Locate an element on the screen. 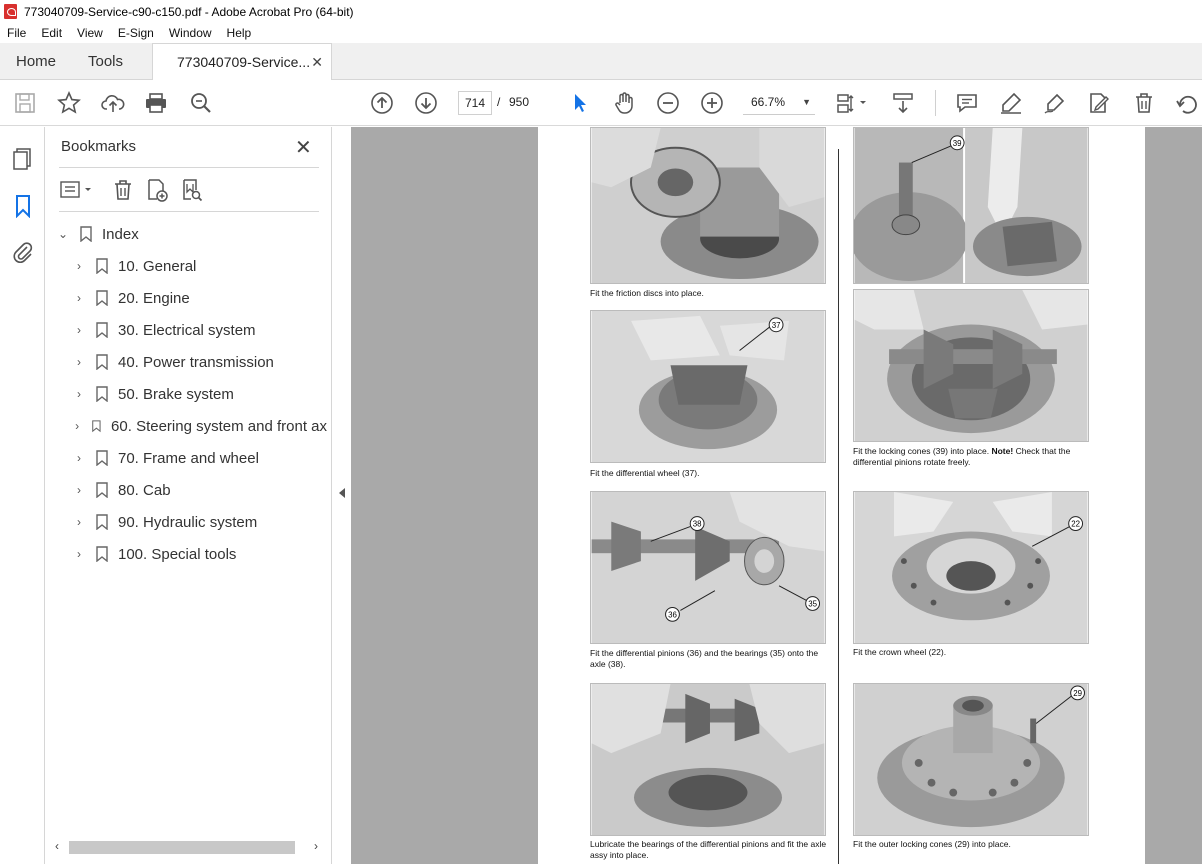  menu-file: File is located at coordinates (17, 33).